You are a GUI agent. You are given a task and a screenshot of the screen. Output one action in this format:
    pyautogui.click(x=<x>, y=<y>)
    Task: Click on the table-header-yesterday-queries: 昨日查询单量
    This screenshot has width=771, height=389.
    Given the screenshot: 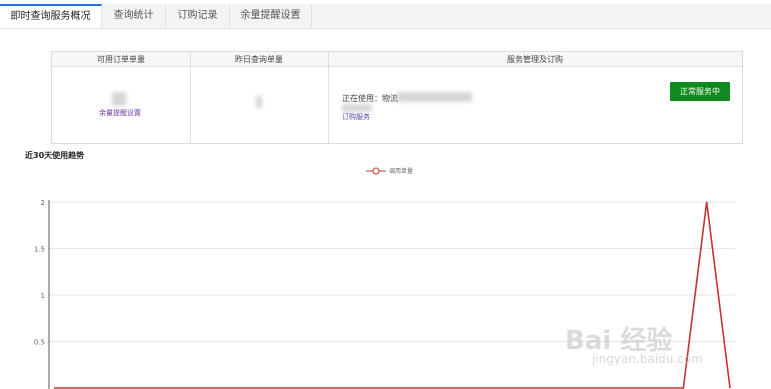 What is the action you would take?
    pyautogui.click(x=259, y=59)
    